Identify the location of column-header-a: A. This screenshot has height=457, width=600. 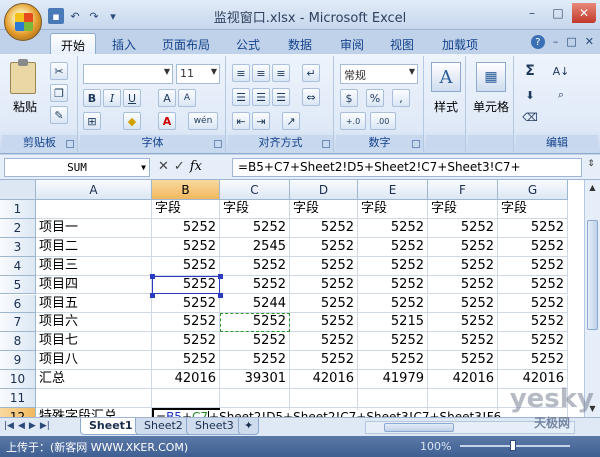
(94, 190).